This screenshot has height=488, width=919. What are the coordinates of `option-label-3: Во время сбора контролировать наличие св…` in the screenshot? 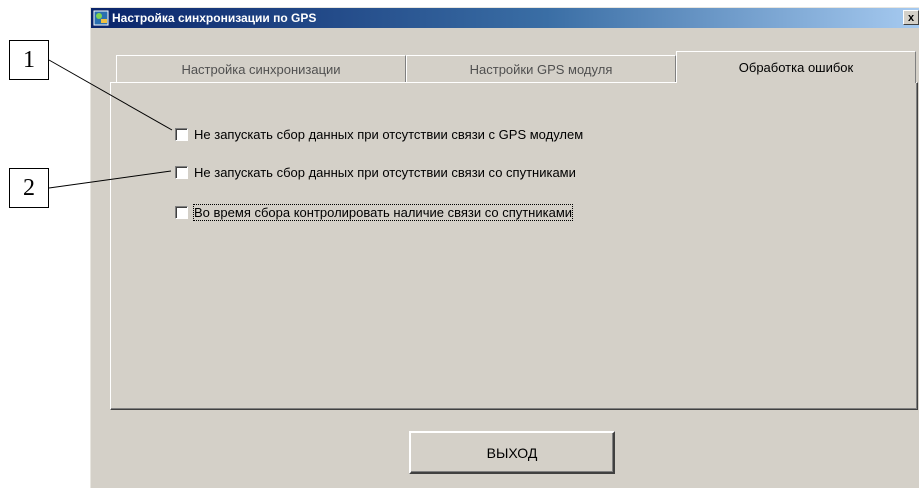 It's located at (383, 212).